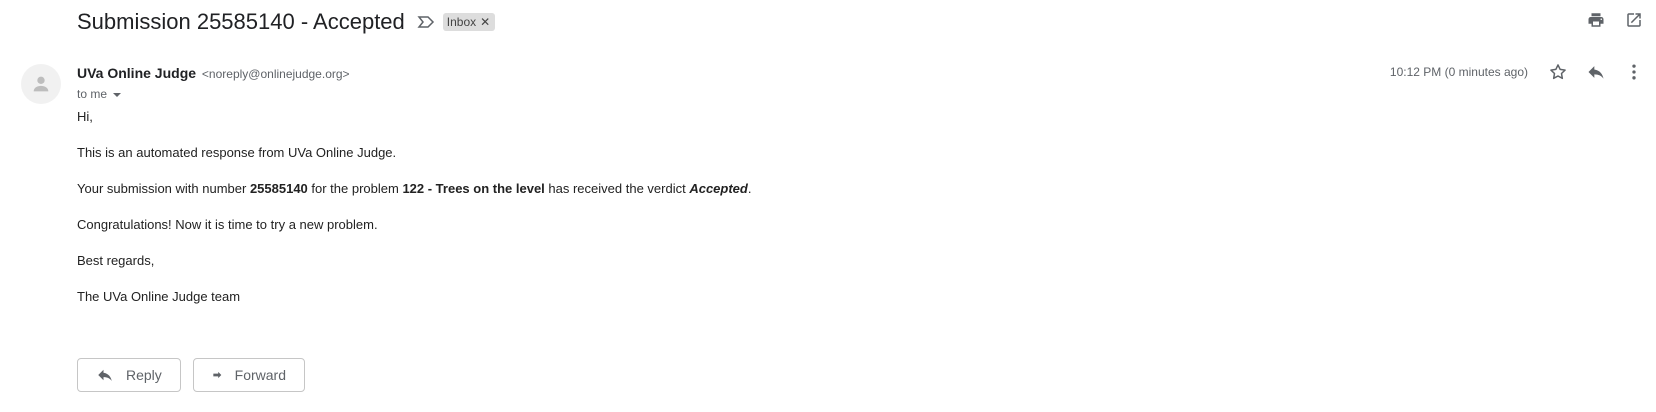 This screenshot has width=1656, height=412. Describe the element at coordinates (461, 22) in the screenshot. I see `label-chip-text: Inbox` at that location.